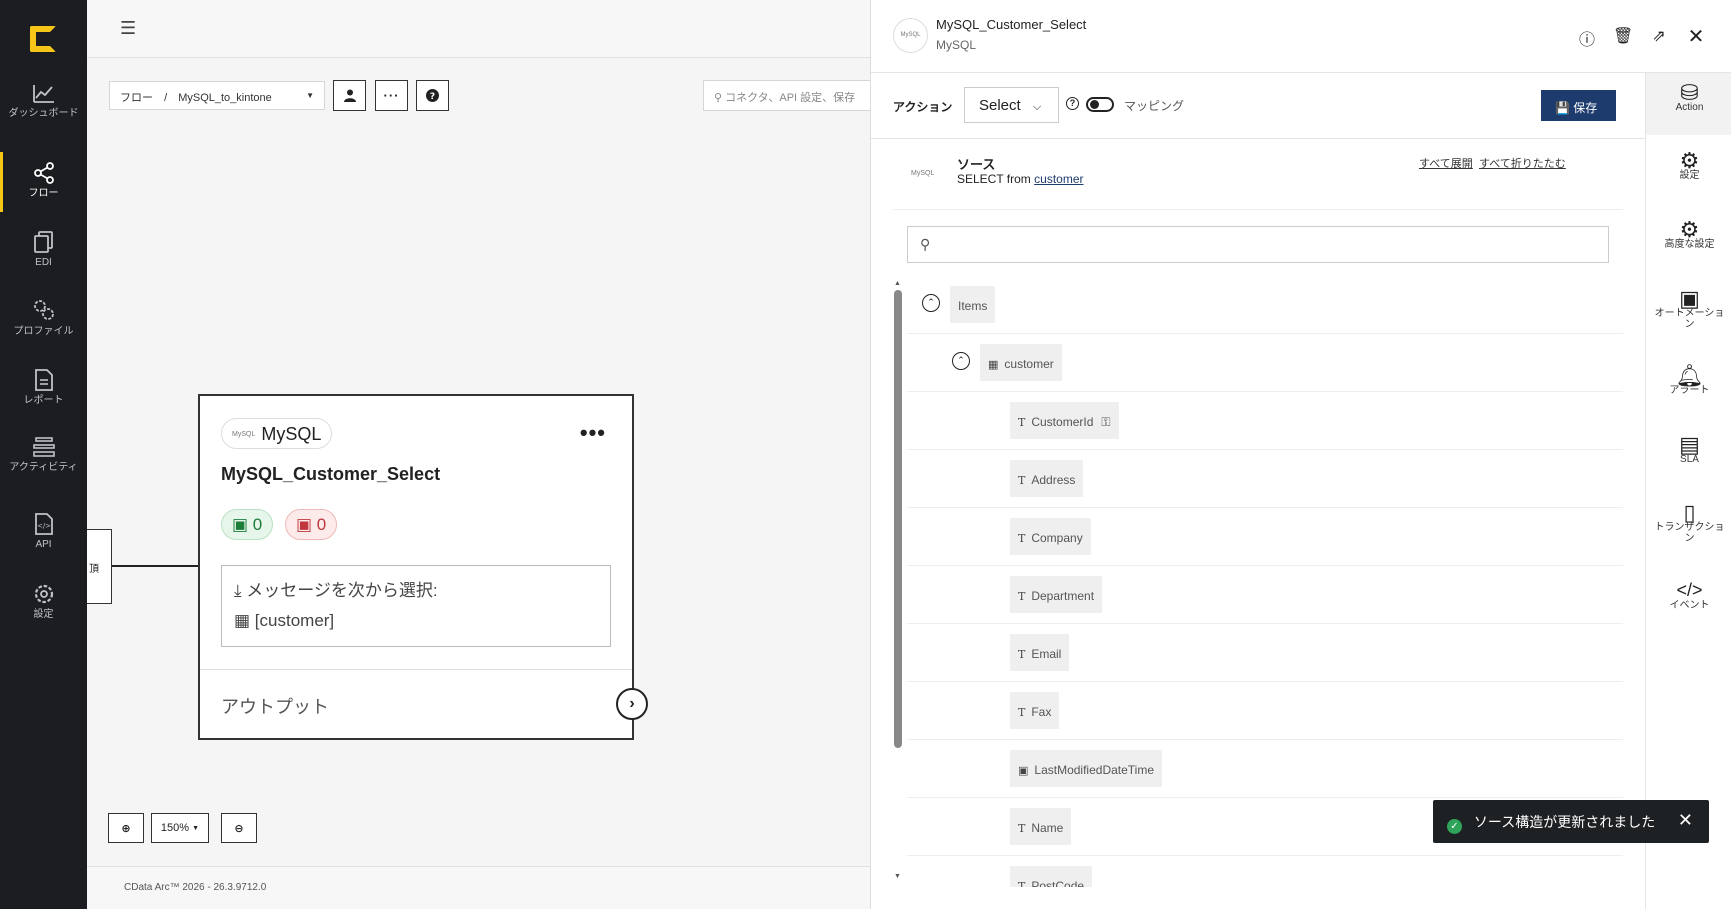  What do you see at coordinates (43, 182) in the screenshot?
I see `nav-item-flow: フロー` at bounding box center [43, 182].